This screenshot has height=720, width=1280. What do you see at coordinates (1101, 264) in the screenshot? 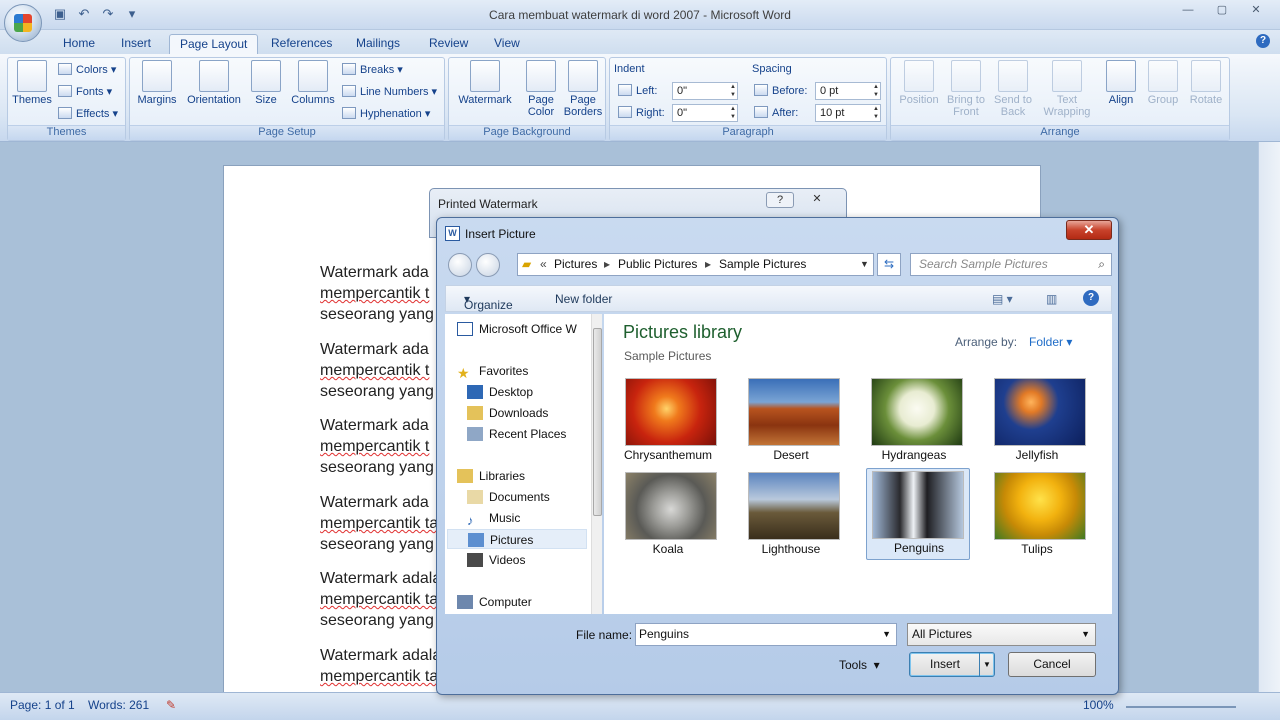
I see `search-icon: ⌕` at bounding box center [1101, 264].